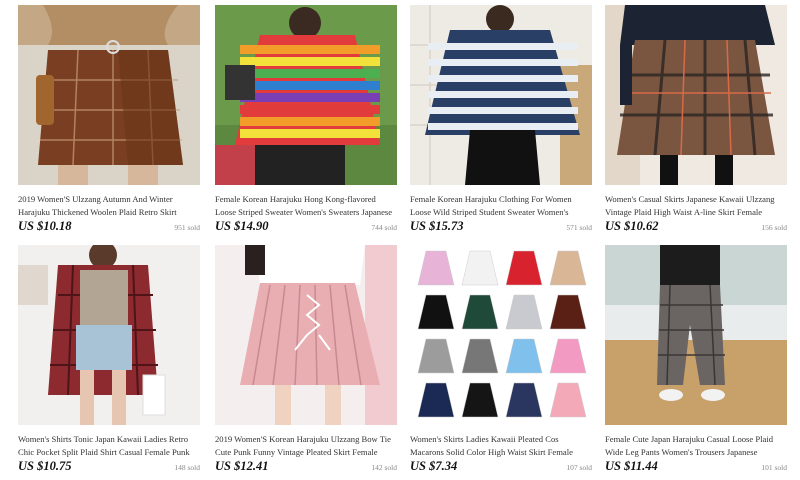  What do you see at coordinates (45, 226) in the screenshot?
I see `product-price: US $10.18` at bounding box center [45, 226].